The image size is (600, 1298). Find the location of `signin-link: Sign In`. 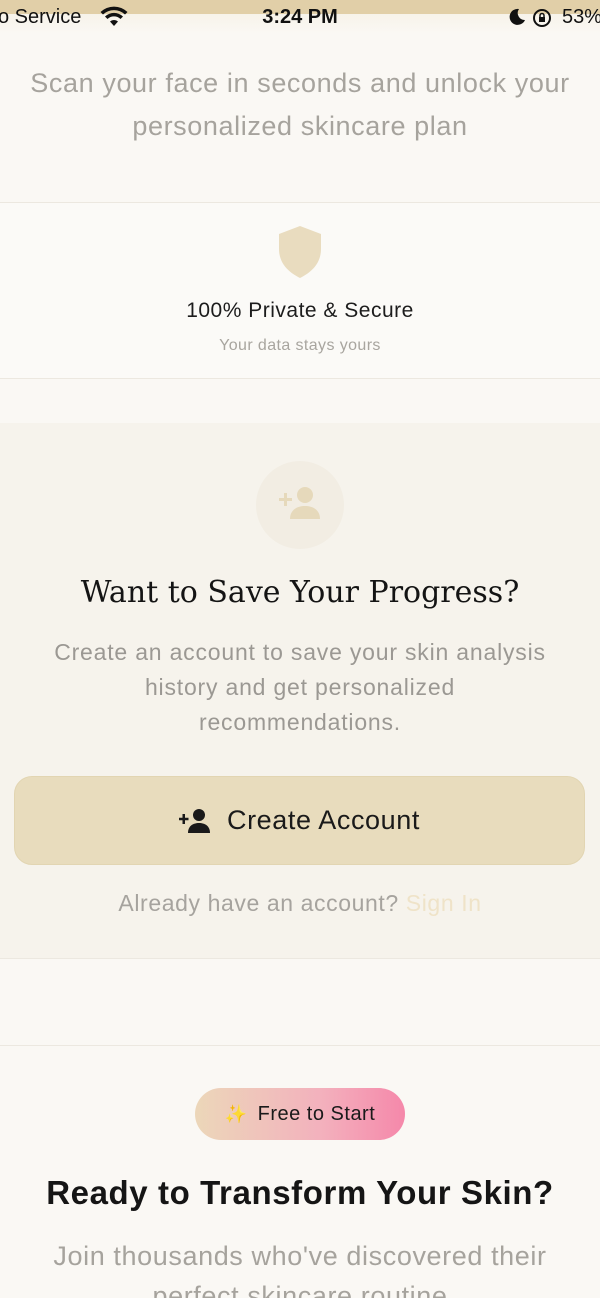

signin-link: Sign In is located at coordinates (444, 903).